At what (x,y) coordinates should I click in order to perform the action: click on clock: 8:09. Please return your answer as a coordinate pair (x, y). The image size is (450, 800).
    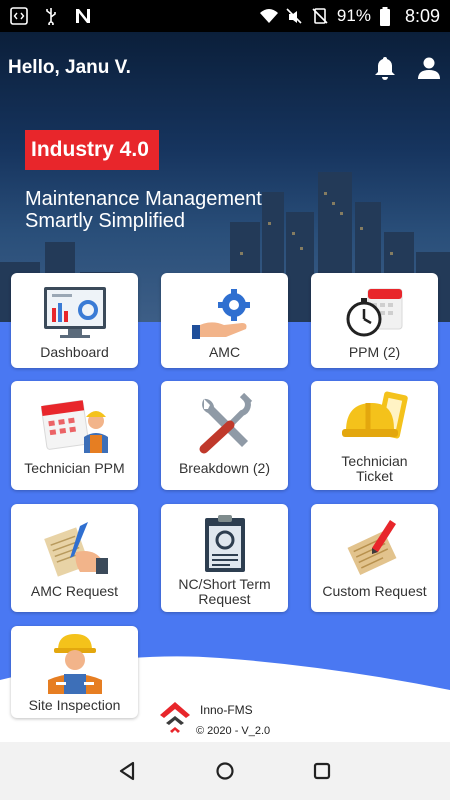
    Looking at the image, I should click on (422, 15).